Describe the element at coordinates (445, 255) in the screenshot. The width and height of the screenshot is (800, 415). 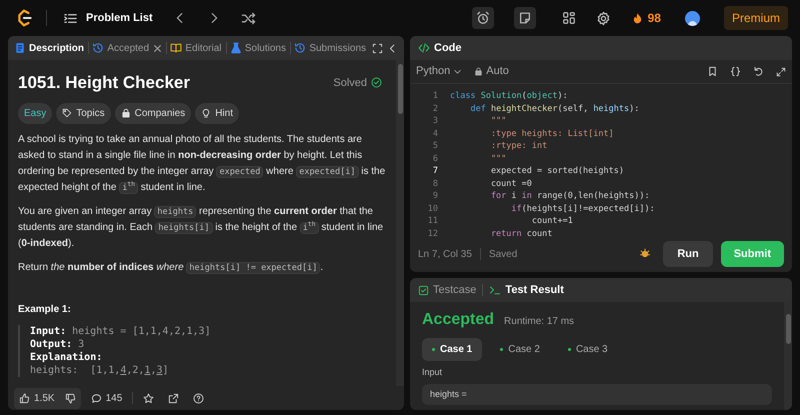
I see `cursor-position: Ln 7, Col 35` at that location.